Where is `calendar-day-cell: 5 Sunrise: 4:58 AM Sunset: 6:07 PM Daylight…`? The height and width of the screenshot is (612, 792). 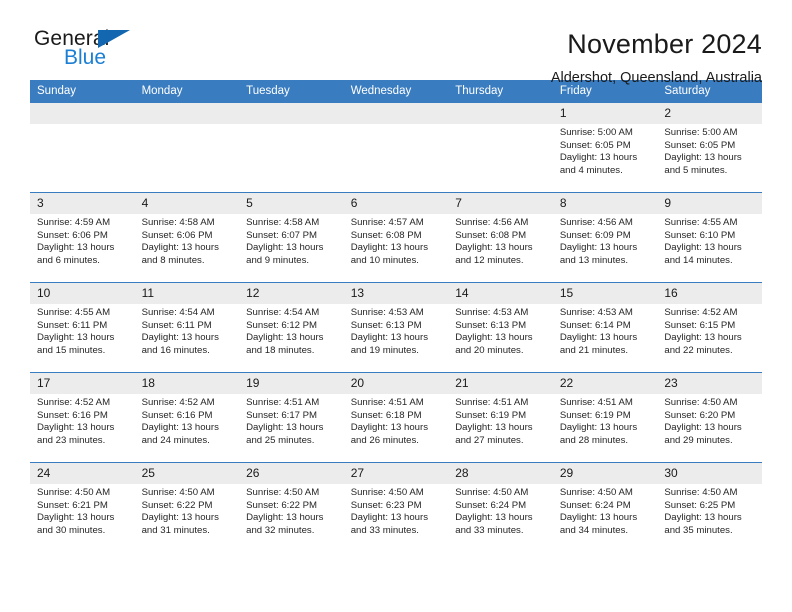 calendar-day-cell: 5 Sunrise: 4:58 AM Sunset: 6:07 PM Daylight… is located at coordinates (291, 237).